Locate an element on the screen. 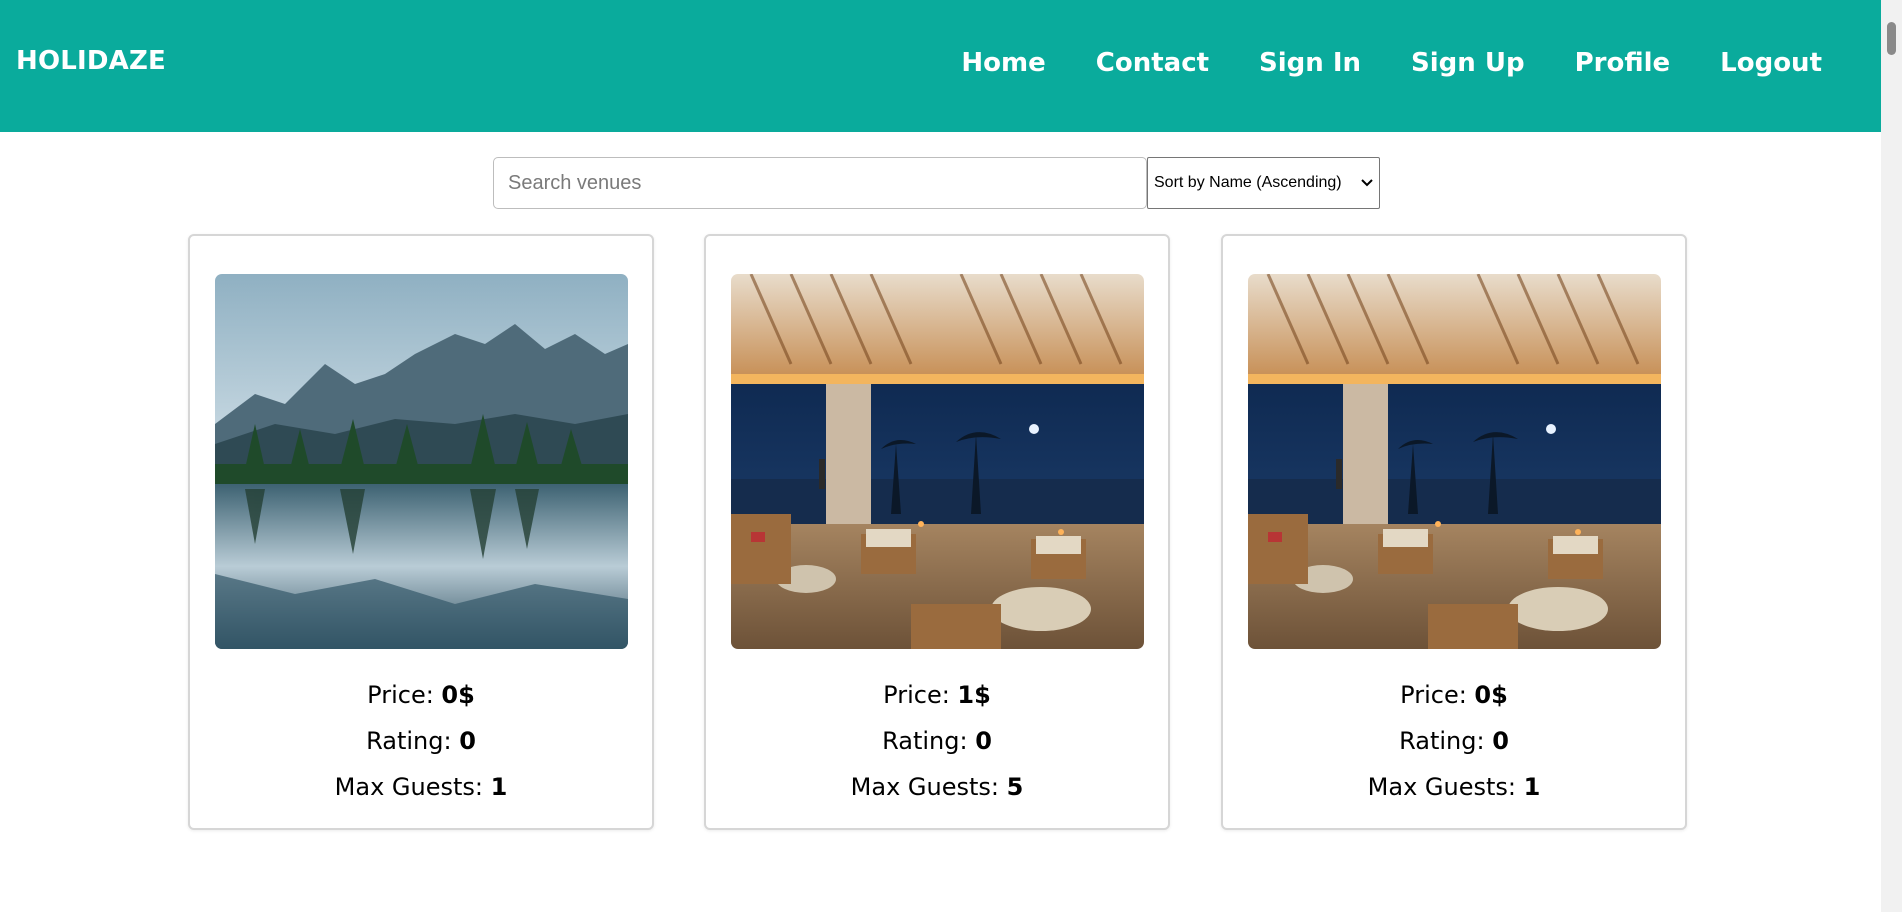 The width and height of the screenshot is (1902, 912). price-line: Price: 1$ is located at coordinates (937, 695).